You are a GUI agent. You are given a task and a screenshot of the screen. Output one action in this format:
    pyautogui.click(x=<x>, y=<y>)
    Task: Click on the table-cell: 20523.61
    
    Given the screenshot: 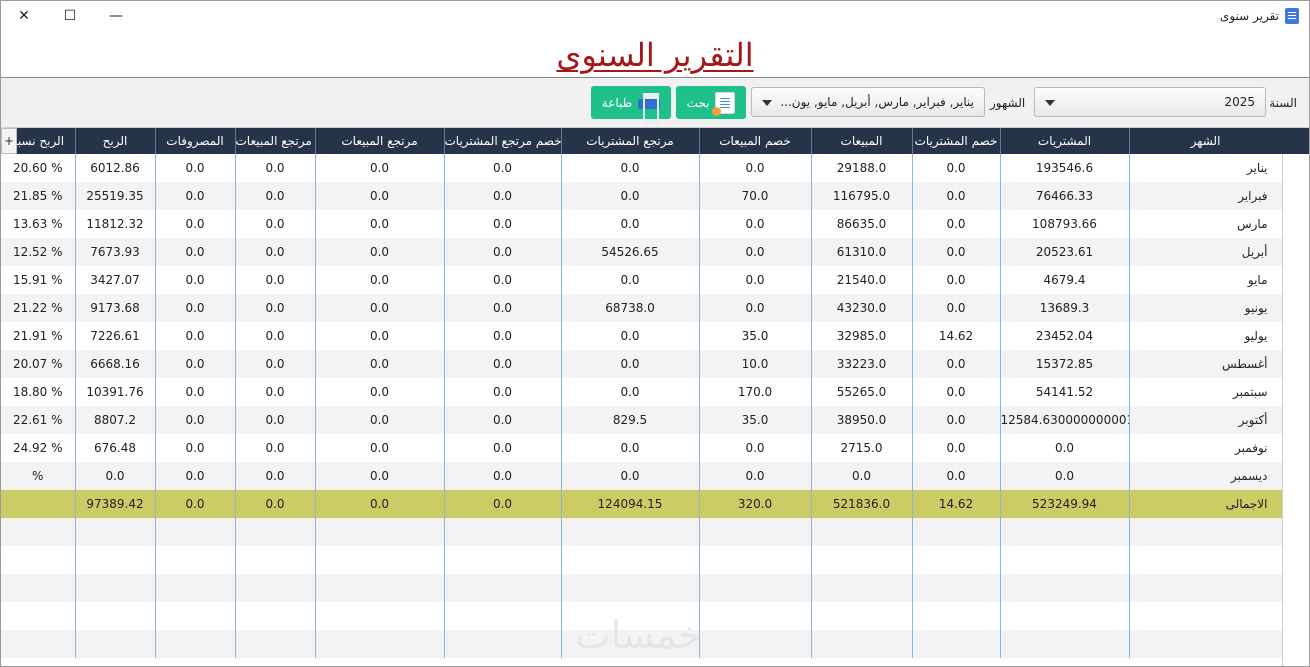 What is the action you would take?
    pyautogui.click(x=1065, y=252)
    